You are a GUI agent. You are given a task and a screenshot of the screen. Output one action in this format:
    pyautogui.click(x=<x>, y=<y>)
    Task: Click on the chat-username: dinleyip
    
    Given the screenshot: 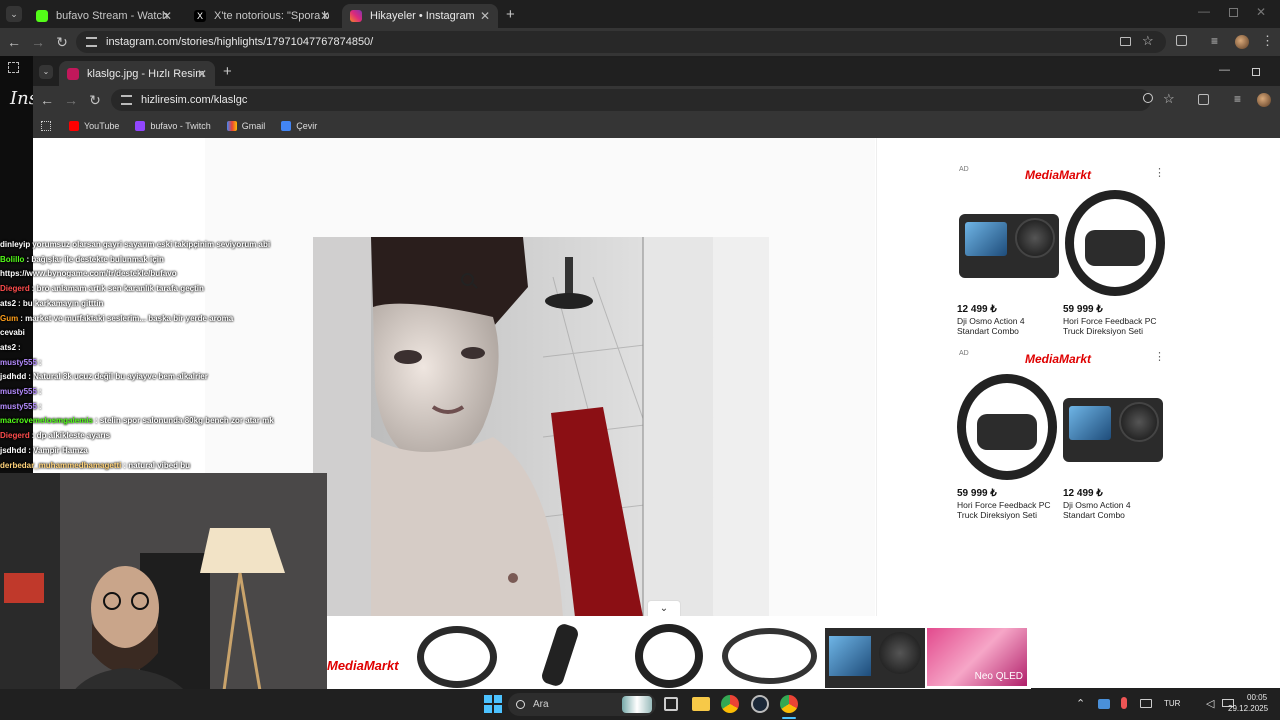 What is the action you would take?
    pyautogui.click(x=15, y=244)
    